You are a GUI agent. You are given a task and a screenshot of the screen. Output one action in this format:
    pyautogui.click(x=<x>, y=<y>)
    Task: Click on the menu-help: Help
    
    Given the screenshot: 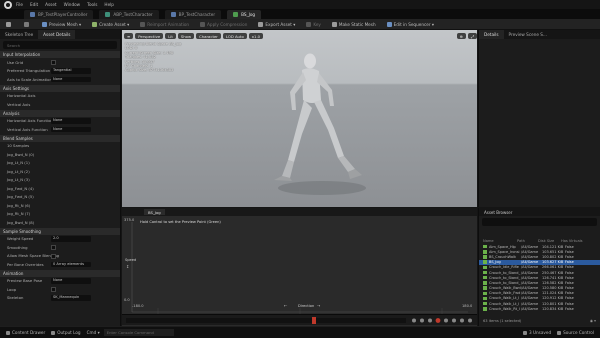 What is the action you would take?
    pyautogui.click(x=109, y=4)
    